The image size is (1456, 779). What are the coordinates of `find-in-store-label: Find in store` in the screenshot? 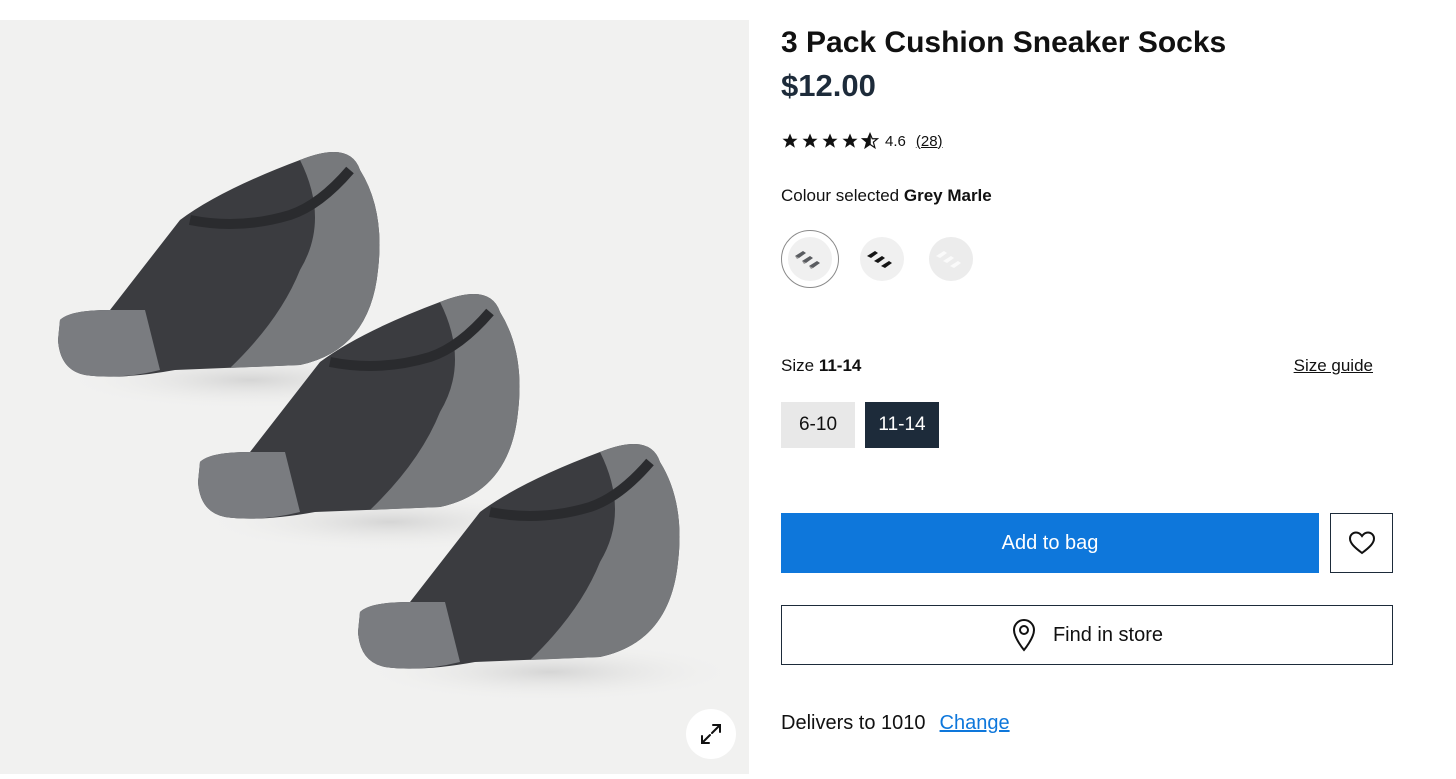 It's located at (1108, 634).